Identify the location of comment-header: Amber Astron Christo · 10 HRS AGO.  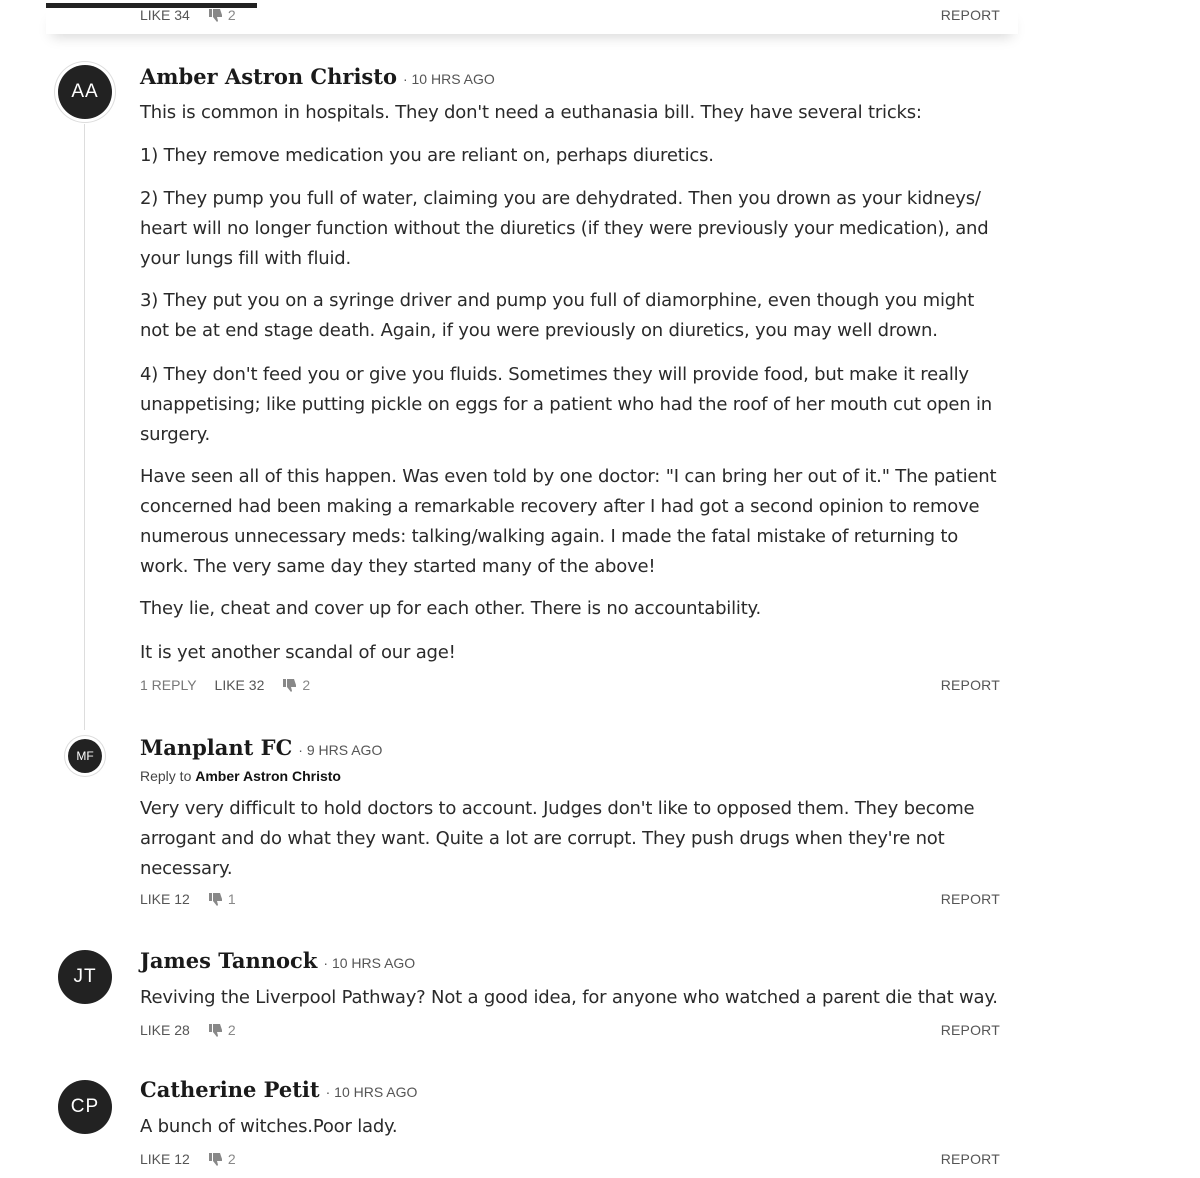
(317, 76).